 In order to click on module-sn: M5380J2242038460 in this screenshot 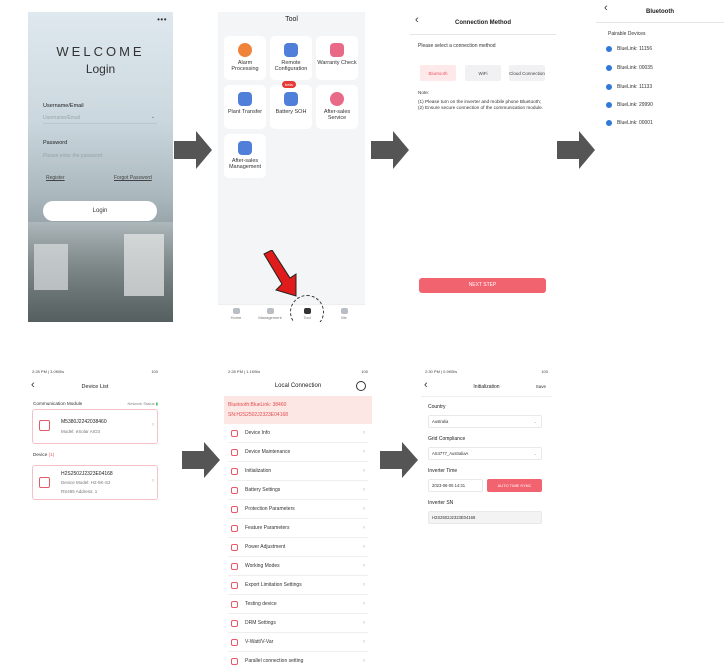, I will do `click(84, 422)`.